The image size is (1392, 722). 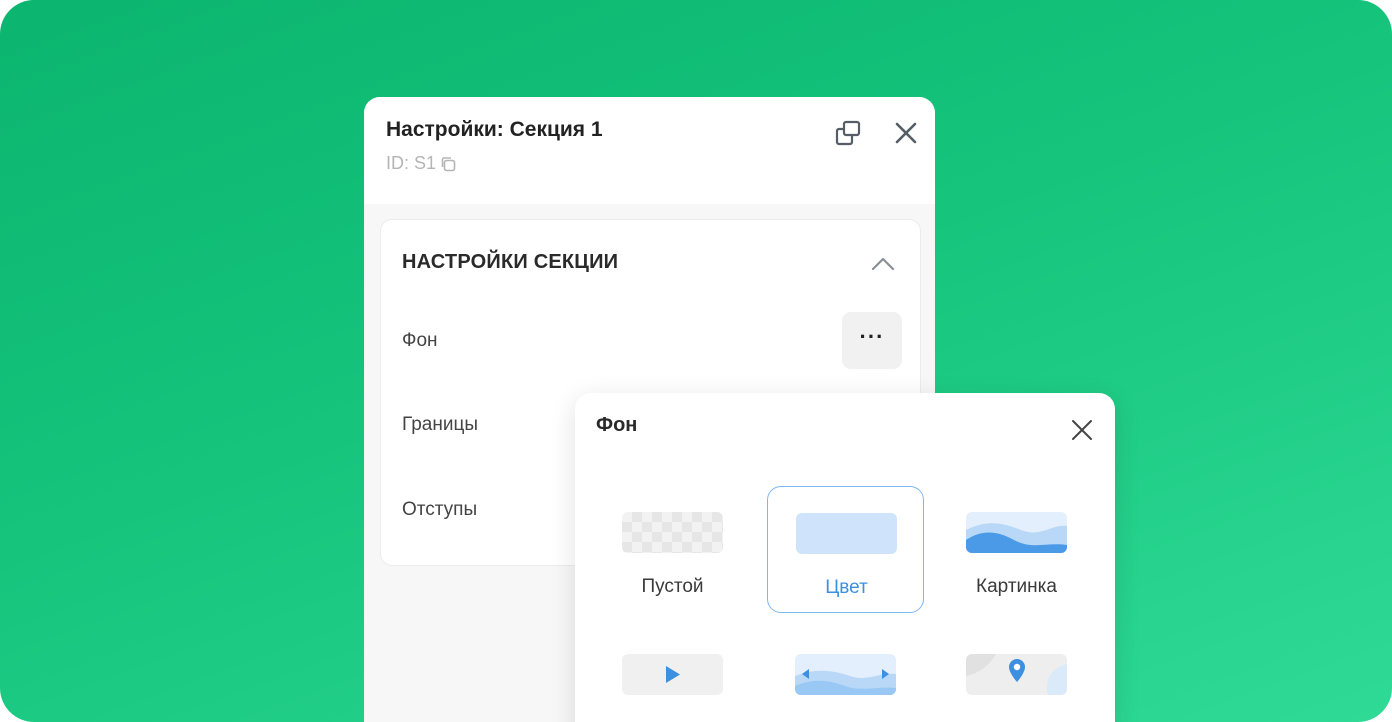 I want to click on section-id: ID: S1, so click(x=421, y=163).